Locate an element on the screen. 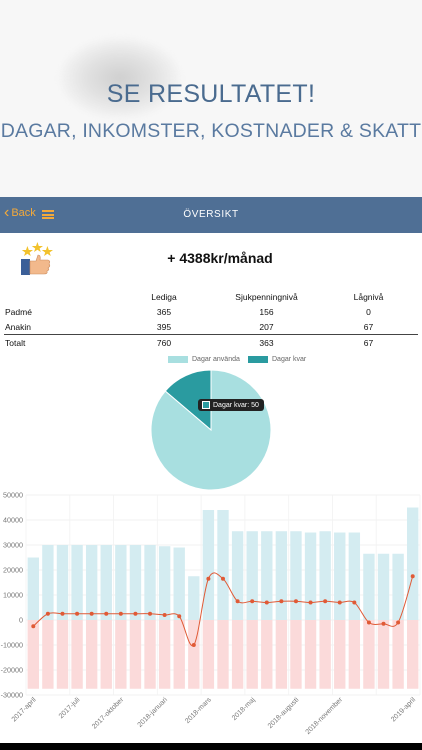 This screenshot has width=422, height=750. legend-swatch is located at coordinates (178, 359).